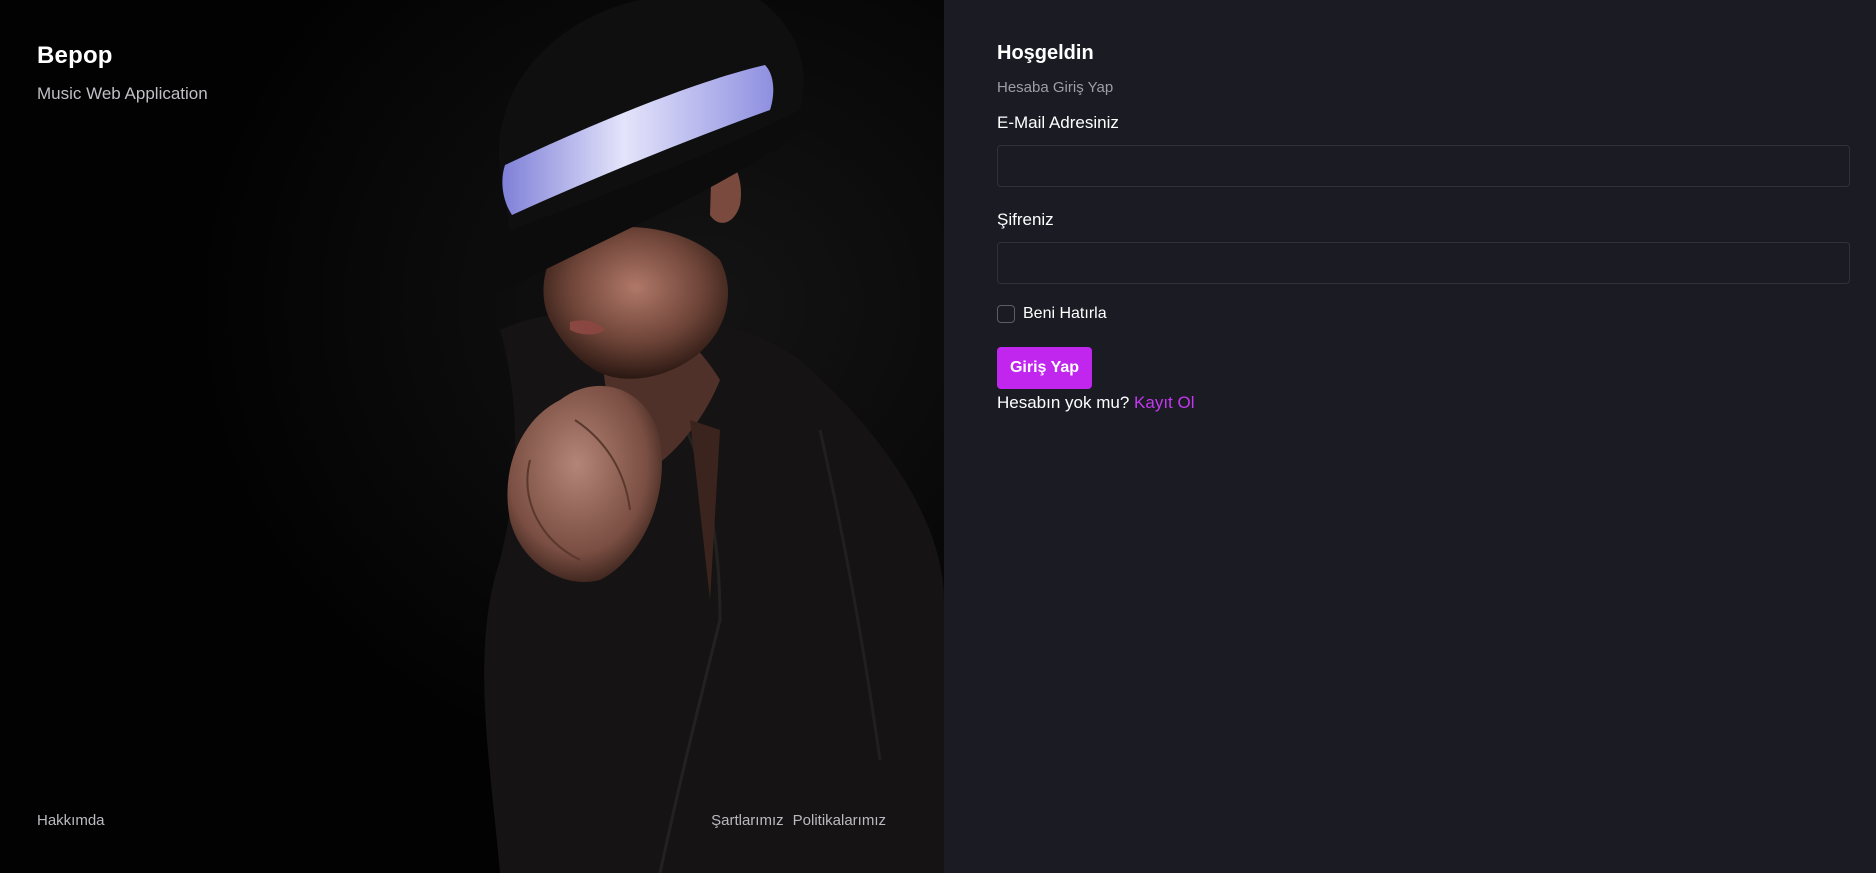 Image resolution: width=1876 pixels, height=873 pixels. What do you see at coordinates (1065, 313) in the screenshot?
I see `remember-me-label: Beni Hatırla` at bounding box center [1065, 313].